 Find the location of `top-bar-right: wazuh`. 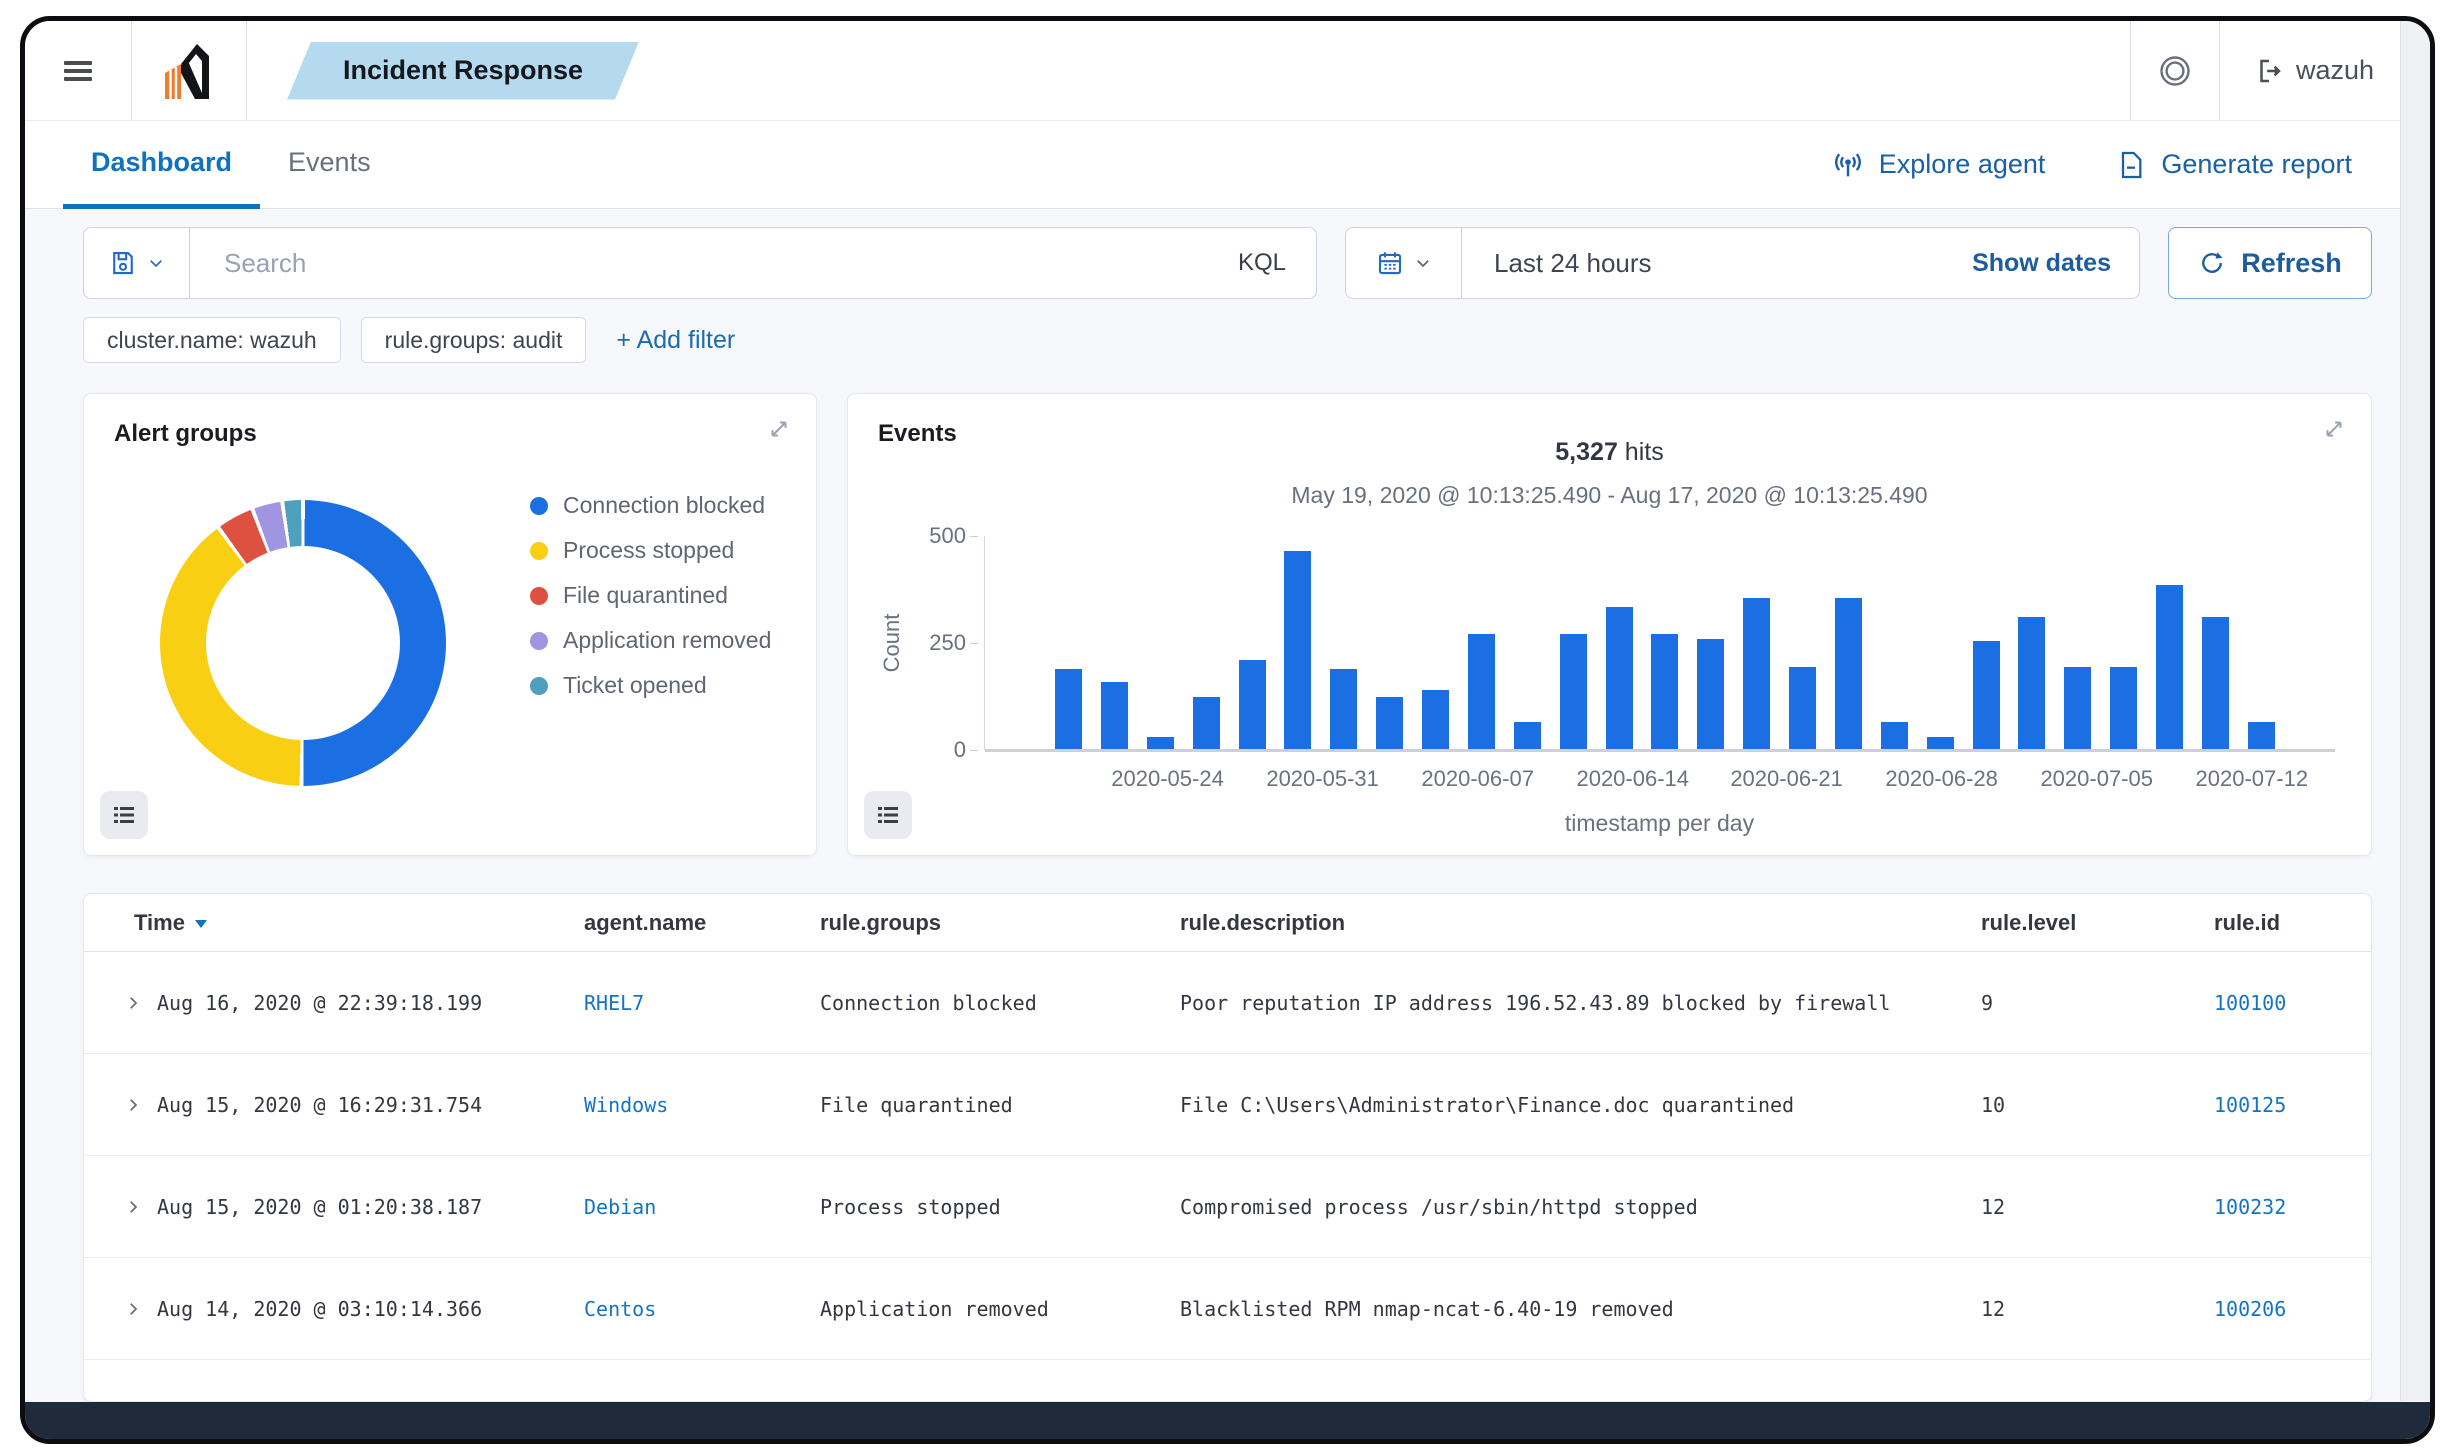

top-bar-right: wazuh is located at coordinates (2279, 70).